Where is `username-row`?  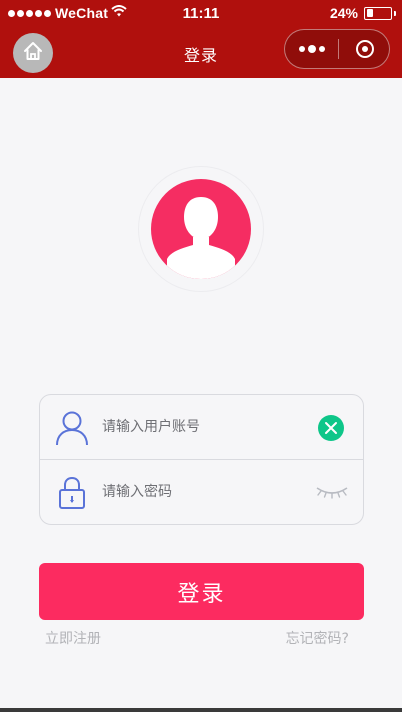
username-row is located at coordinates (201, 427).